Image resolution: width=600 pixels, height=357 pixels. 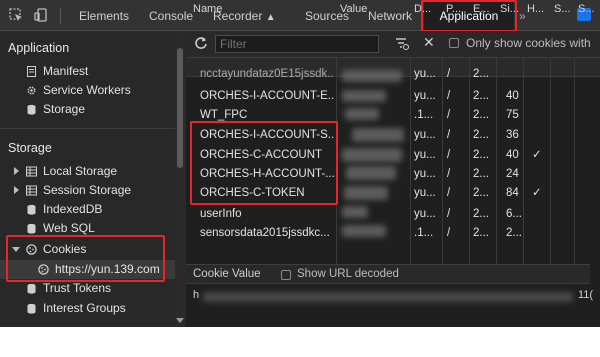 I want to click on toolbar-separator, so click(x=60, y=16).